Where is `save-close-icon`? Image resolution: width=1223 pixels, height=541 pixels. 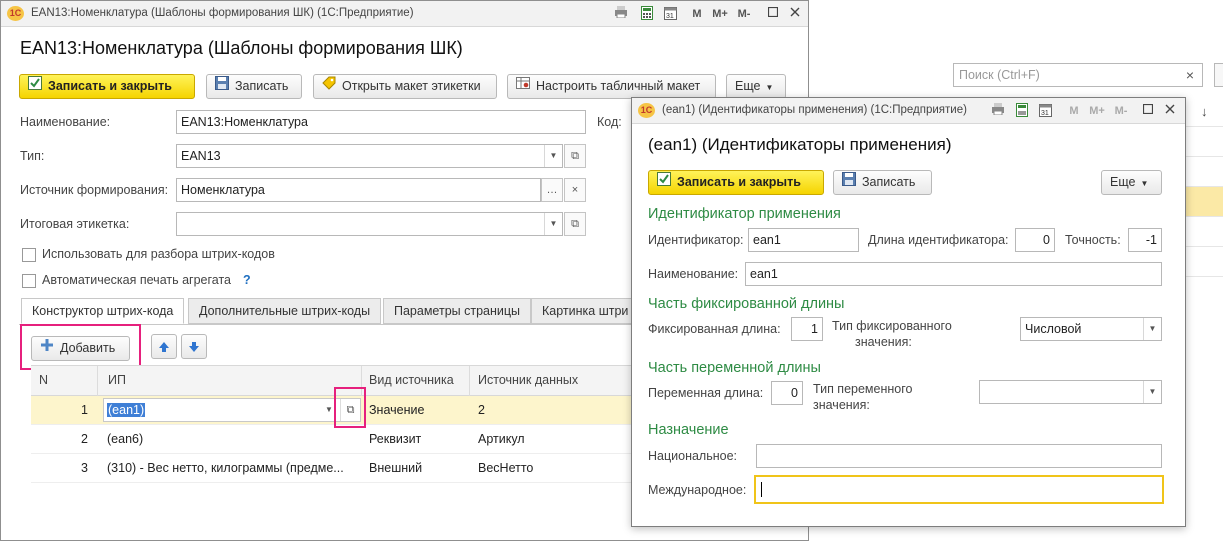
save-close-icon is located at coordinates (664, 182).